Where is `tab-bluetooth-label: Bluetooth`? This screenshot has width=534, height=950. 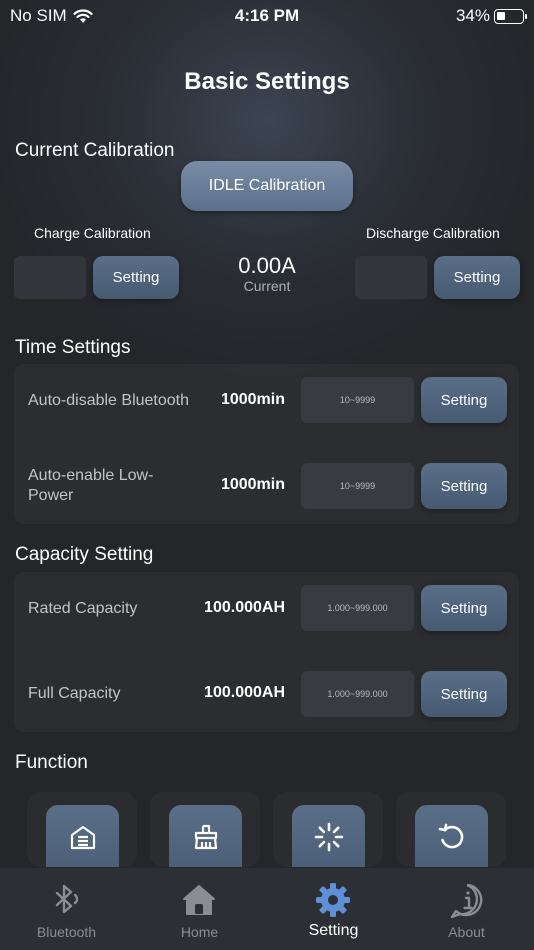 tab-bluetooth-label: Bluetooth is located at coordinates (66, 932).